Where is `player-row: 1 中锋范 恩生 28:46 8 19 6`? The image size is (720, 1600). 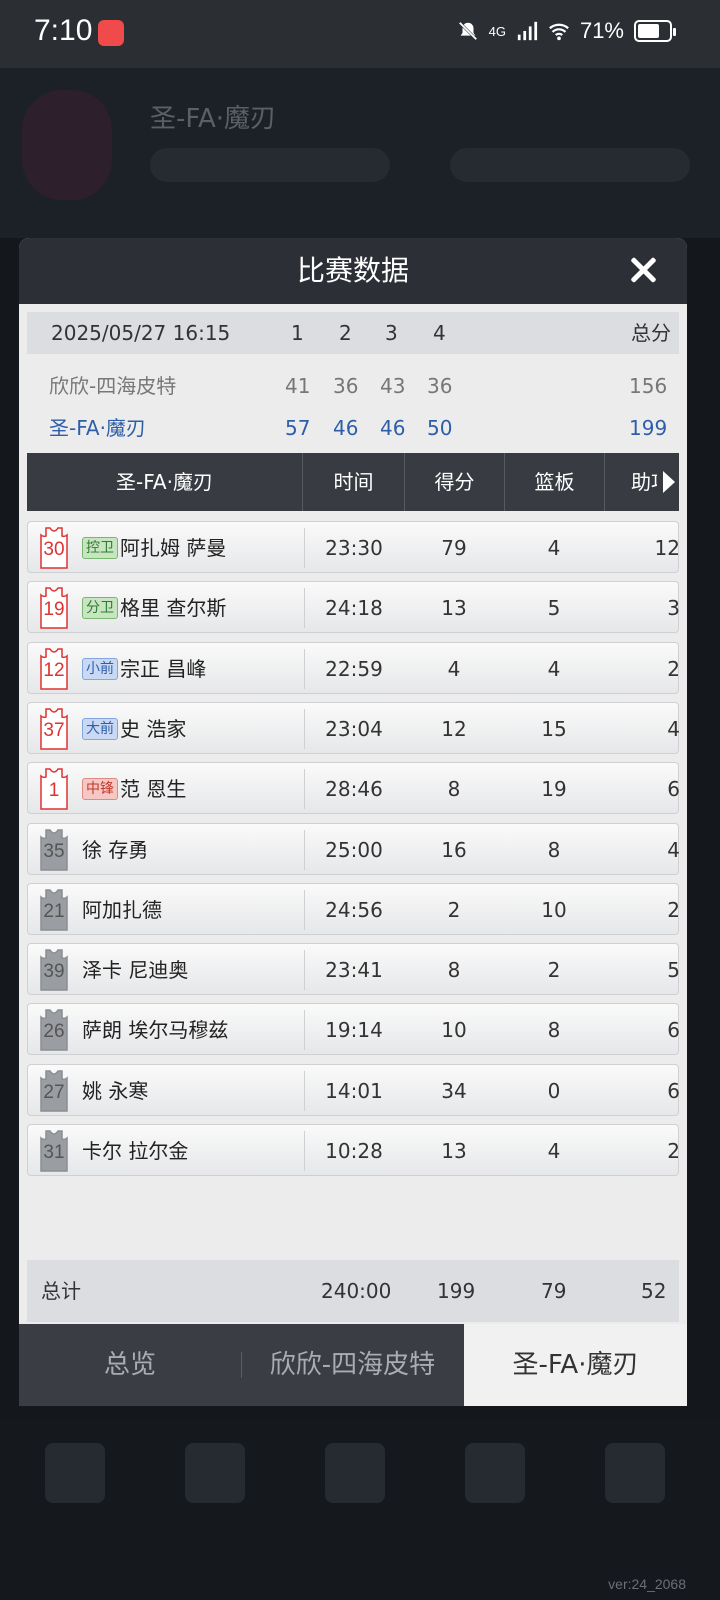
player-row: 1 中锋范 恩生 28:46 8 19 6 is located at coordinates (353, 788).